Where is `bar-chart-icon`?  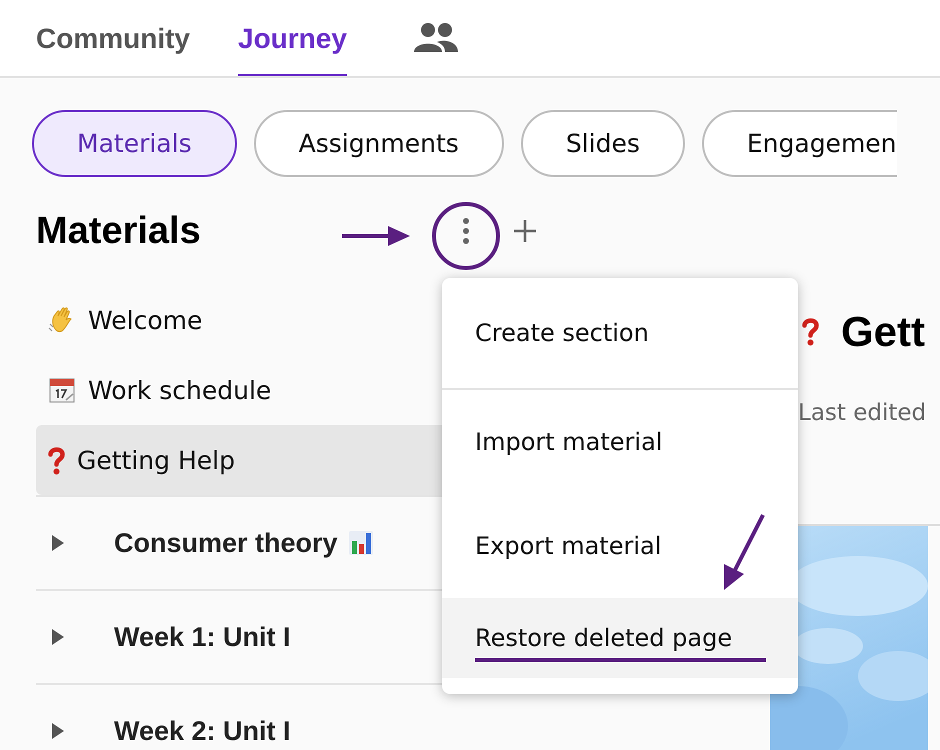 bar-chart-icon is located at coordinates (361, 543).